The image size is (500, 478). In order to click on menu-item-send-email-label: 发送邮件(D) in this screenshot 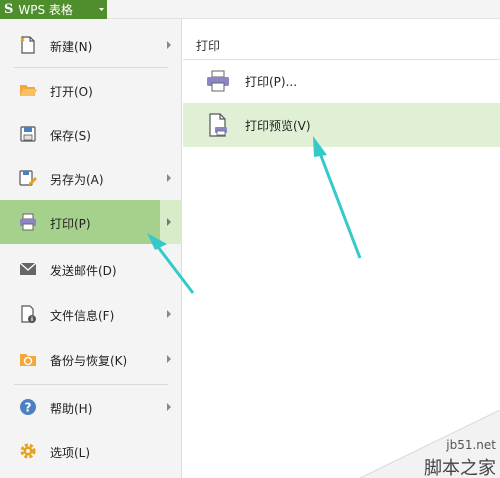, I will do `click(83, 271)`.